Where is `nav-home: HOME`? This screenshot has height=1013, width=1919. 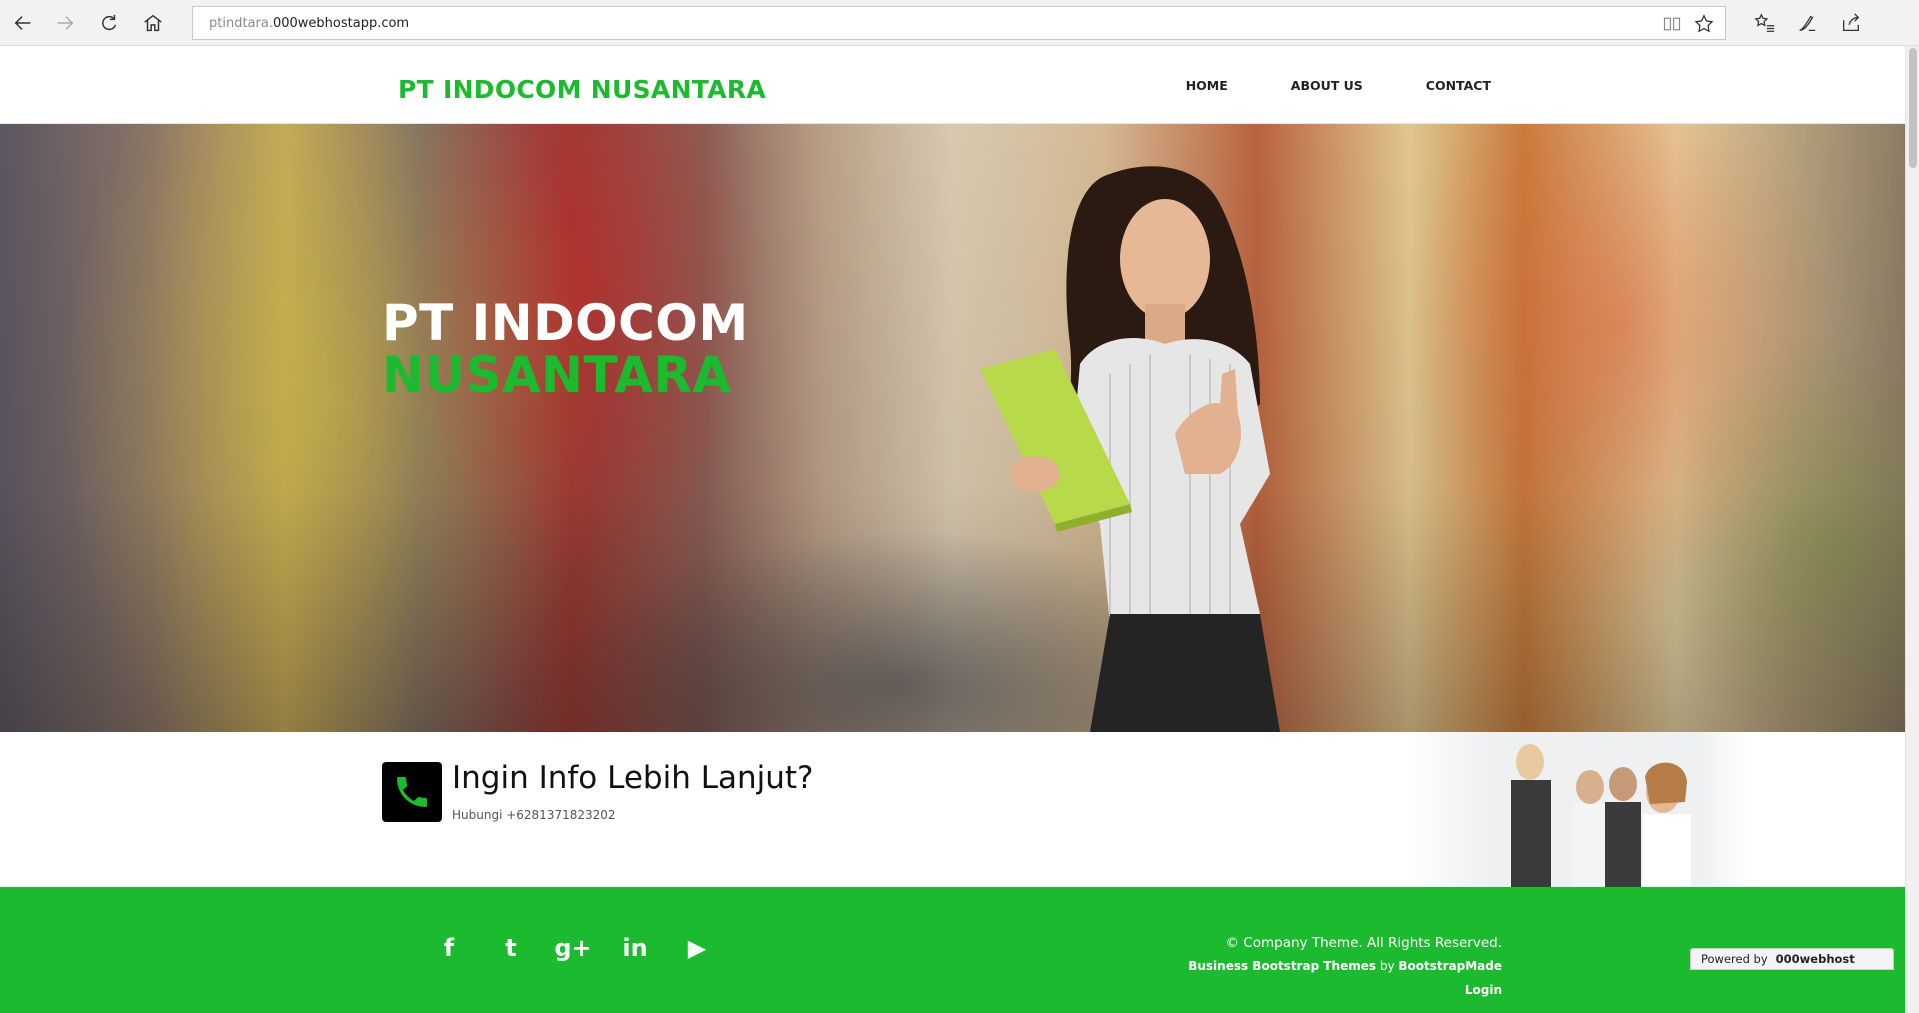 nav-home: HOME is located at coordinates (1207, 85).